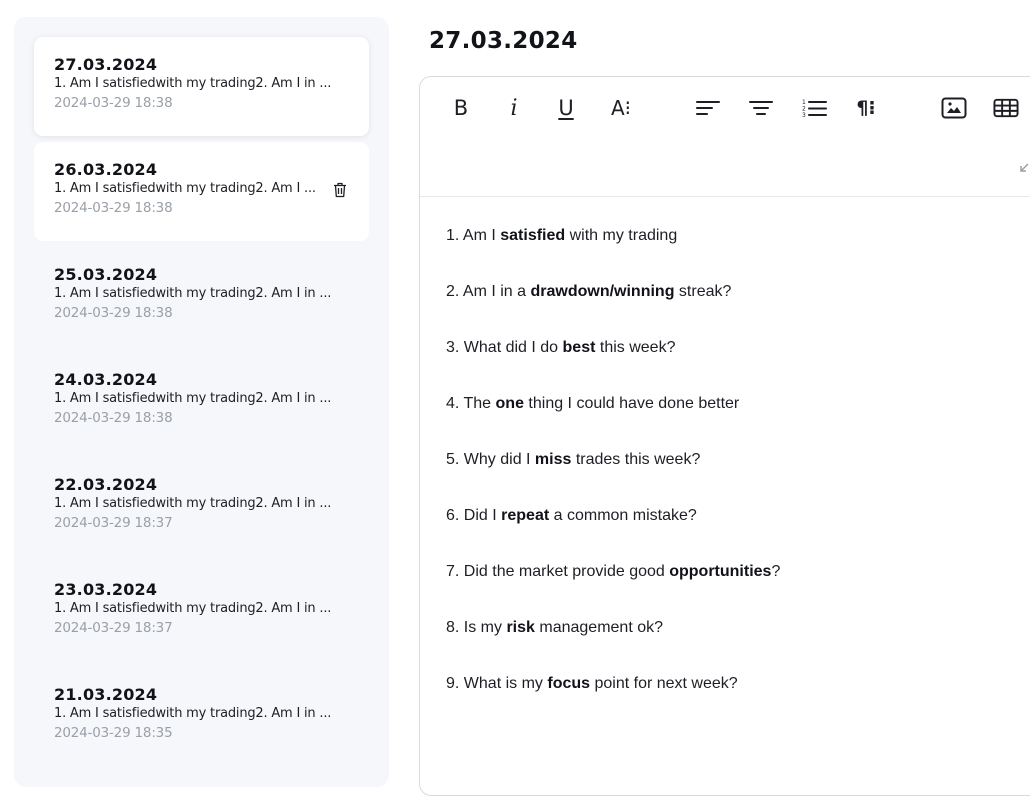 Image resolution: width=1030 pixels, height=796 pixels. I want to click on question-line: 8. Is my risk management ok?, so click(554, 627).